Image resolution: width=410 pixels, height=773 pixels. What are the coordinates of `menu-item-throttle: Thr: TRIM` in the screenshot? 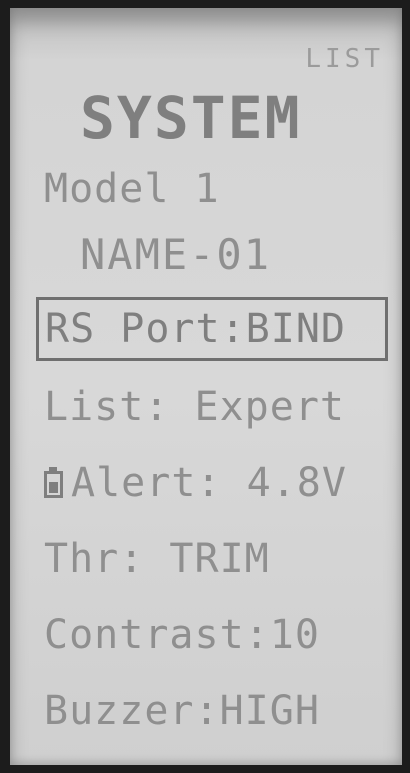 It's located at (157, 559).